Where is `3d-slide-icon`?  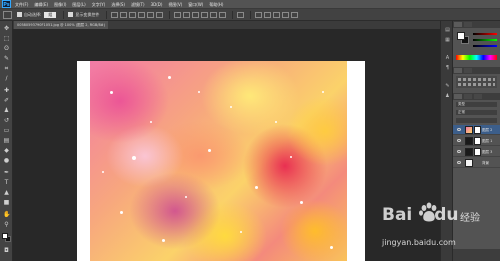 3d-slide-icon is located at coordinates (286, 14).